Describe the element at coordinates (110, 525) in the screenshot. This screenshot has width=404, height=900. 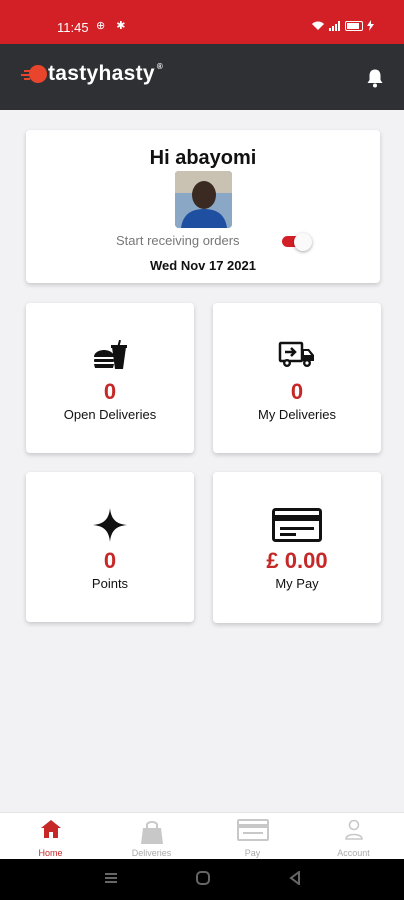
I see `sparkle-icon` at that location.